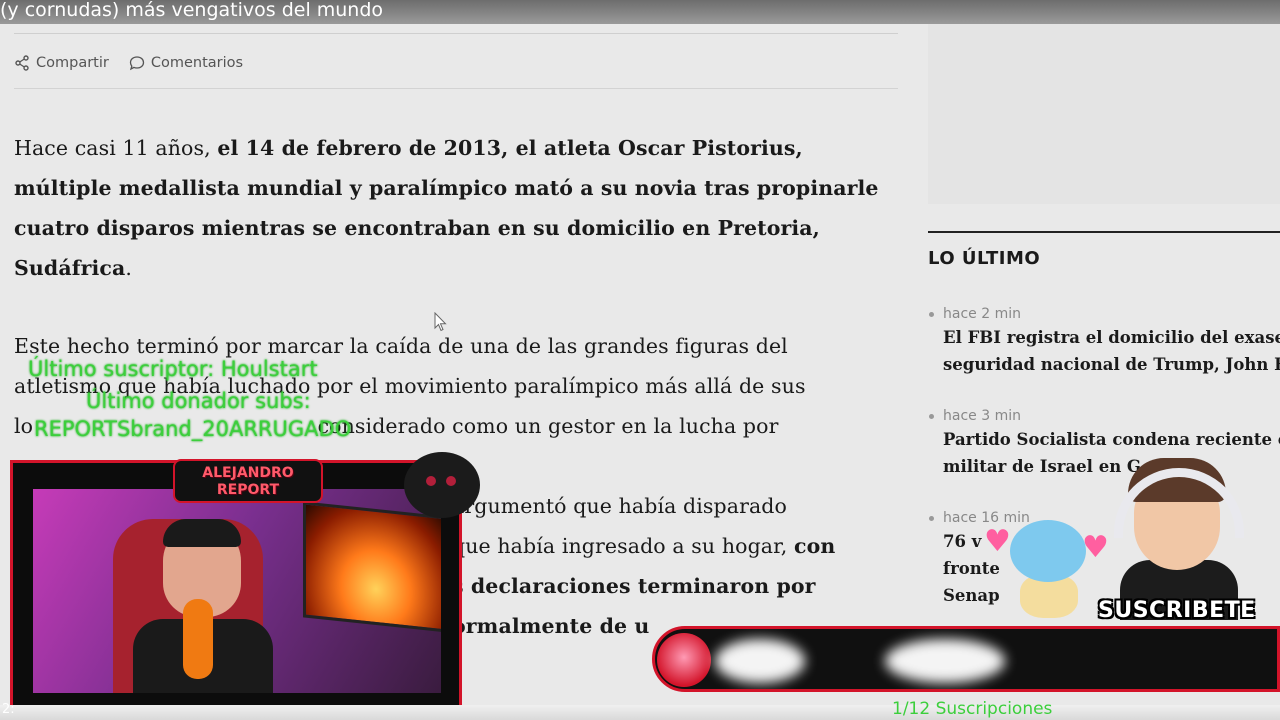  What do you see at coordinates (1104, 314) in the screenshot?
I see `news-time: hace 2 min` at bounding box center [1104, 314].